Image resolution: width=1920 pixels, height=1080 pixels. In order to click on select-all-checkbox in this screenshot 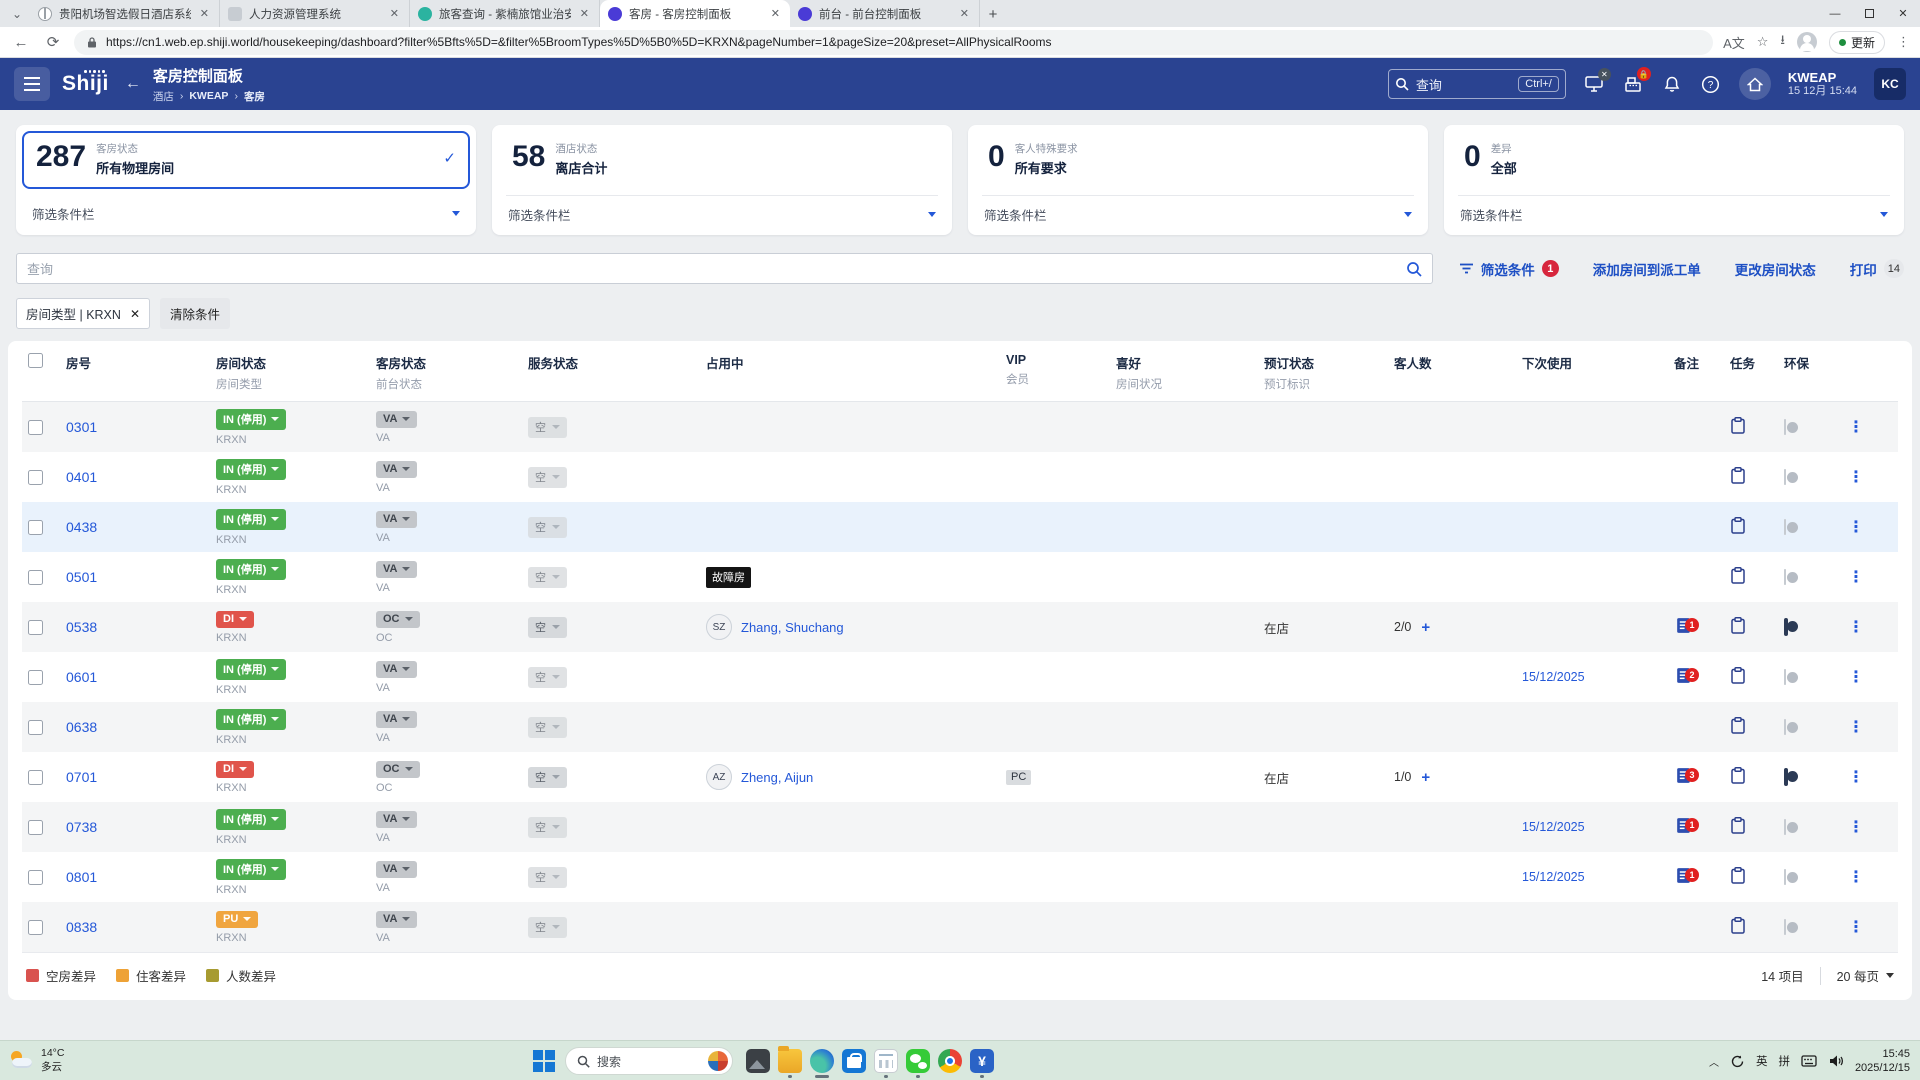, I will do `click(35, 360)`.